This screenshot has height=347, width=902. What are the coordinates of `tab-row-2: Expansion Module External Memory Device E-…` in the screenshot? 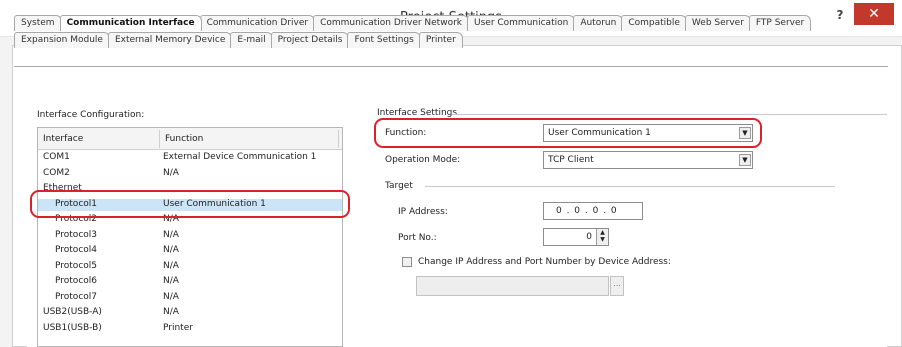 It's located at (454, 40).